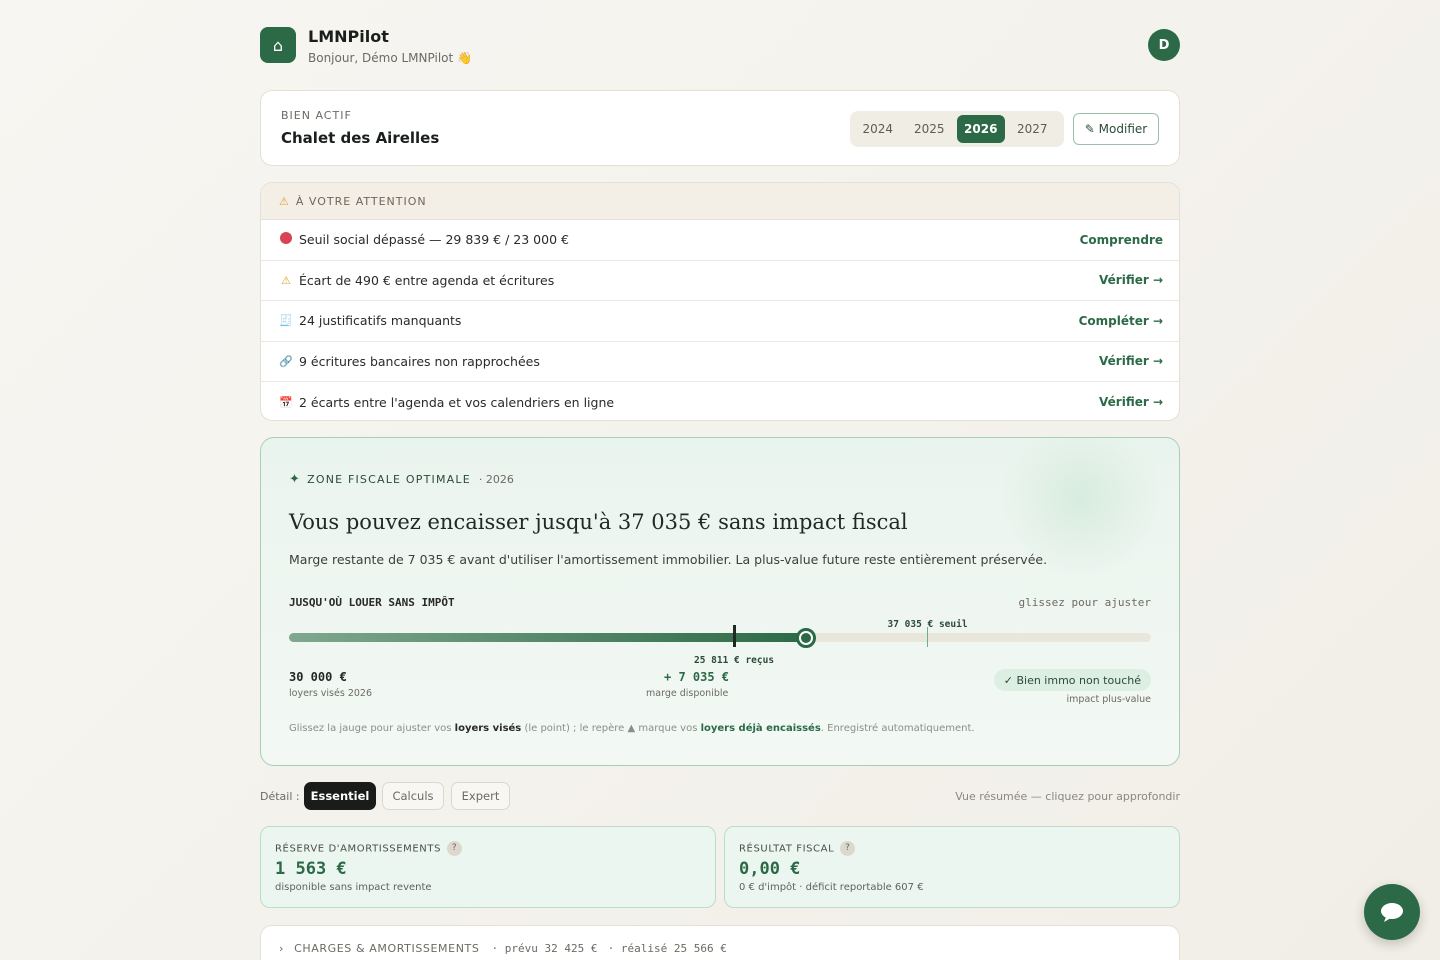 This screenshot has height=960, width=1440. I want to click on gauge-slider-handle, so click(806, 638).